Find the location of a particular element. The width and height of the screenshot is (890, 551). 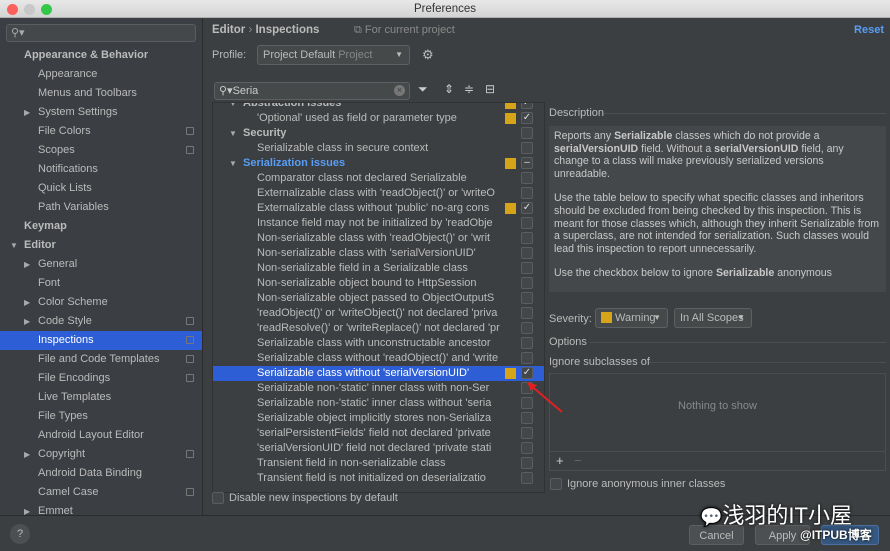

sidebar-item-path-variables: Path Variables is located at coordinates (101, 207).